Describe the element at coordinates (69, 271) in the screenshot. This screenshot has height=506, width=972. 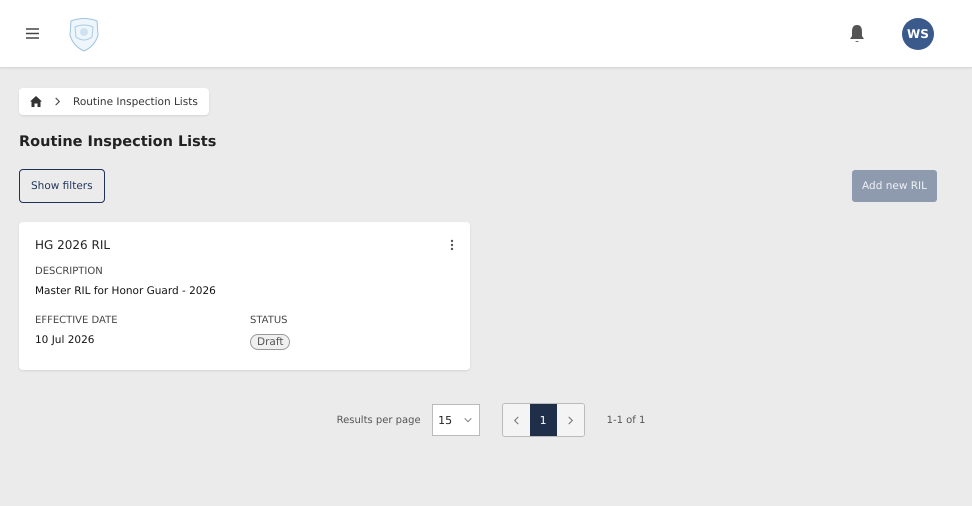
I see `field-label: DESCRIPTION` at that location.